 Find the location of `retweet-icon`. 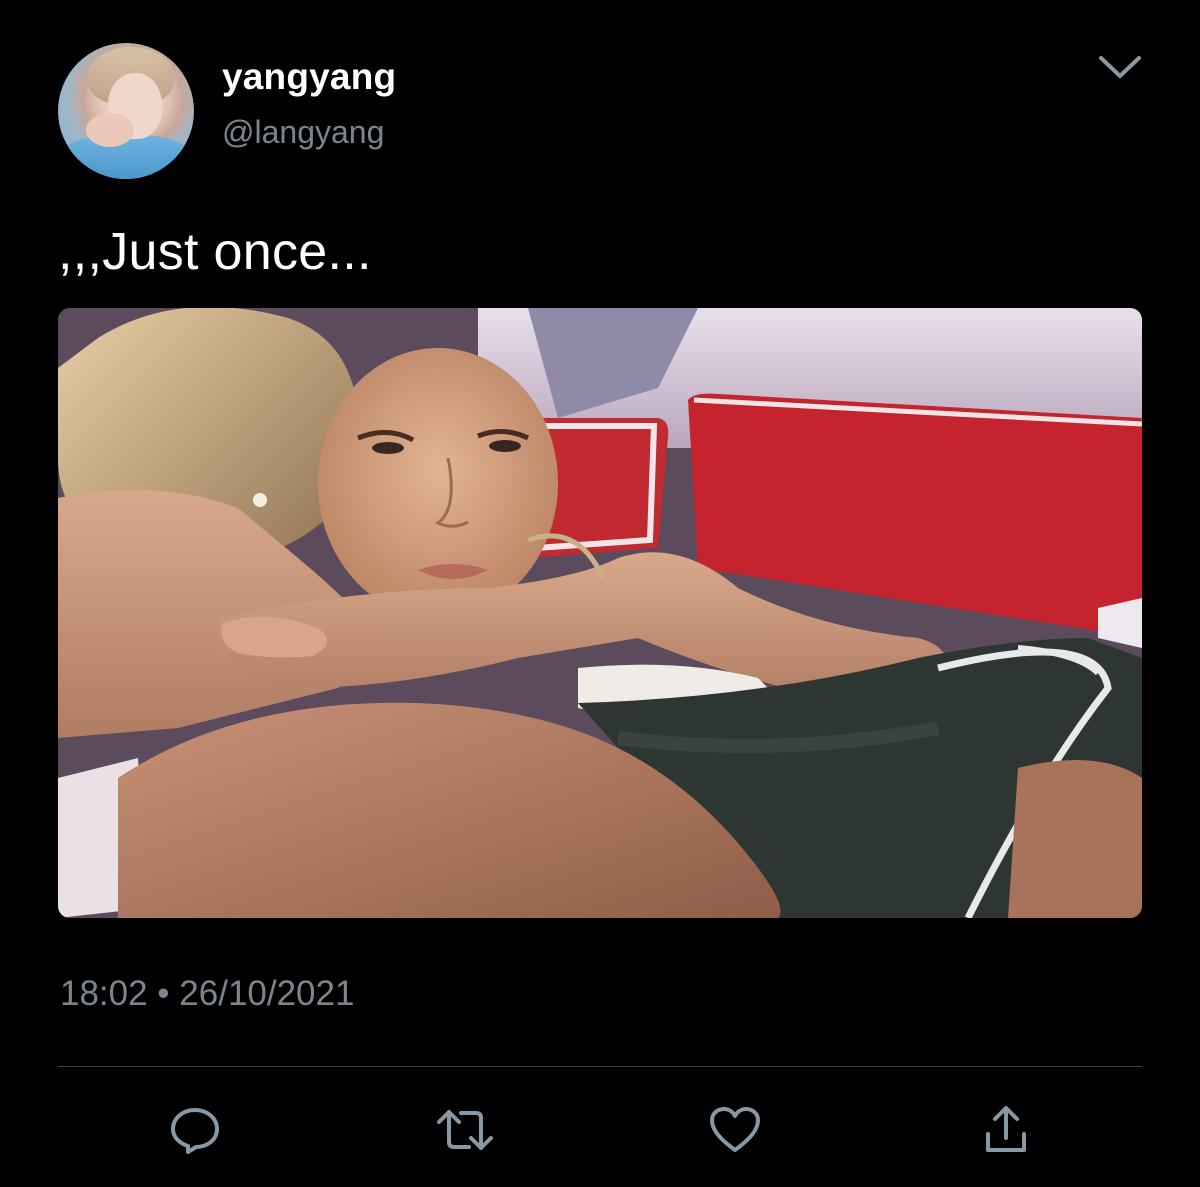

retweet-icon is located at coordinates (465, 1130).